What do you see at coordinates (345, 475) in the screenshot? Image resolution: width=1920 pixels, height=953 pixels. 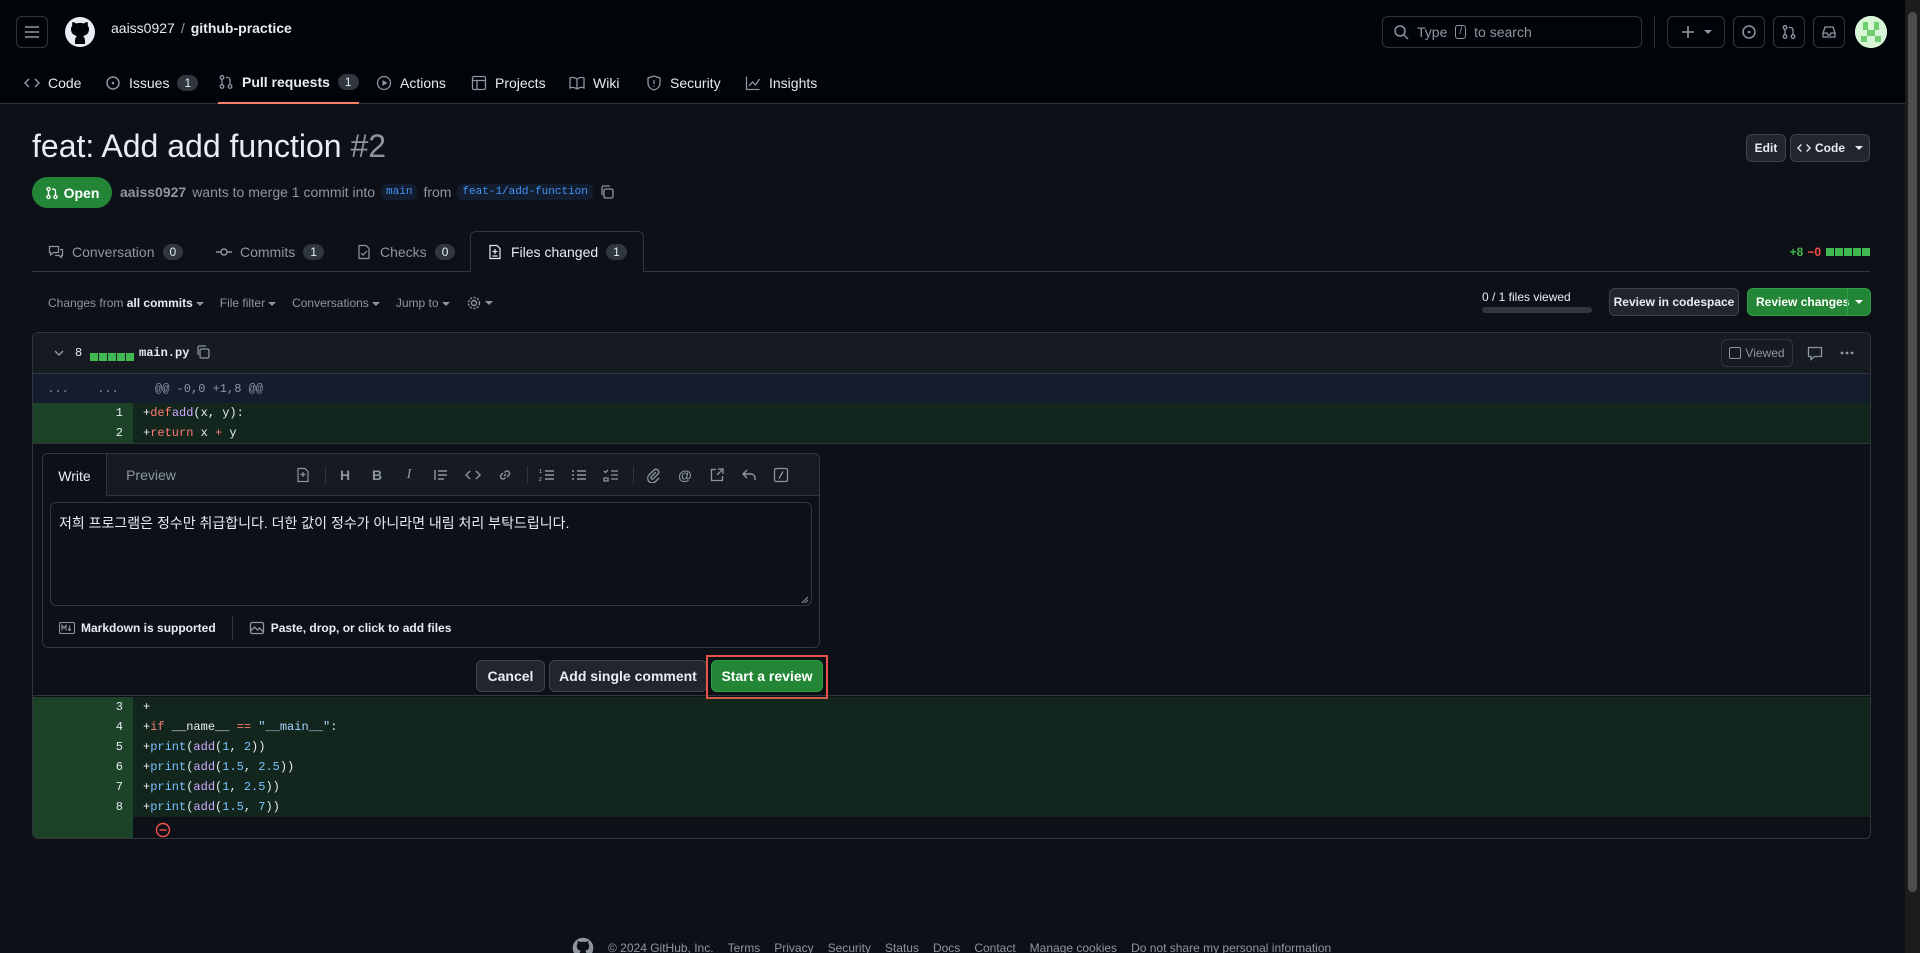 I see `heading-icon: H` at bounding box center [345, 475].